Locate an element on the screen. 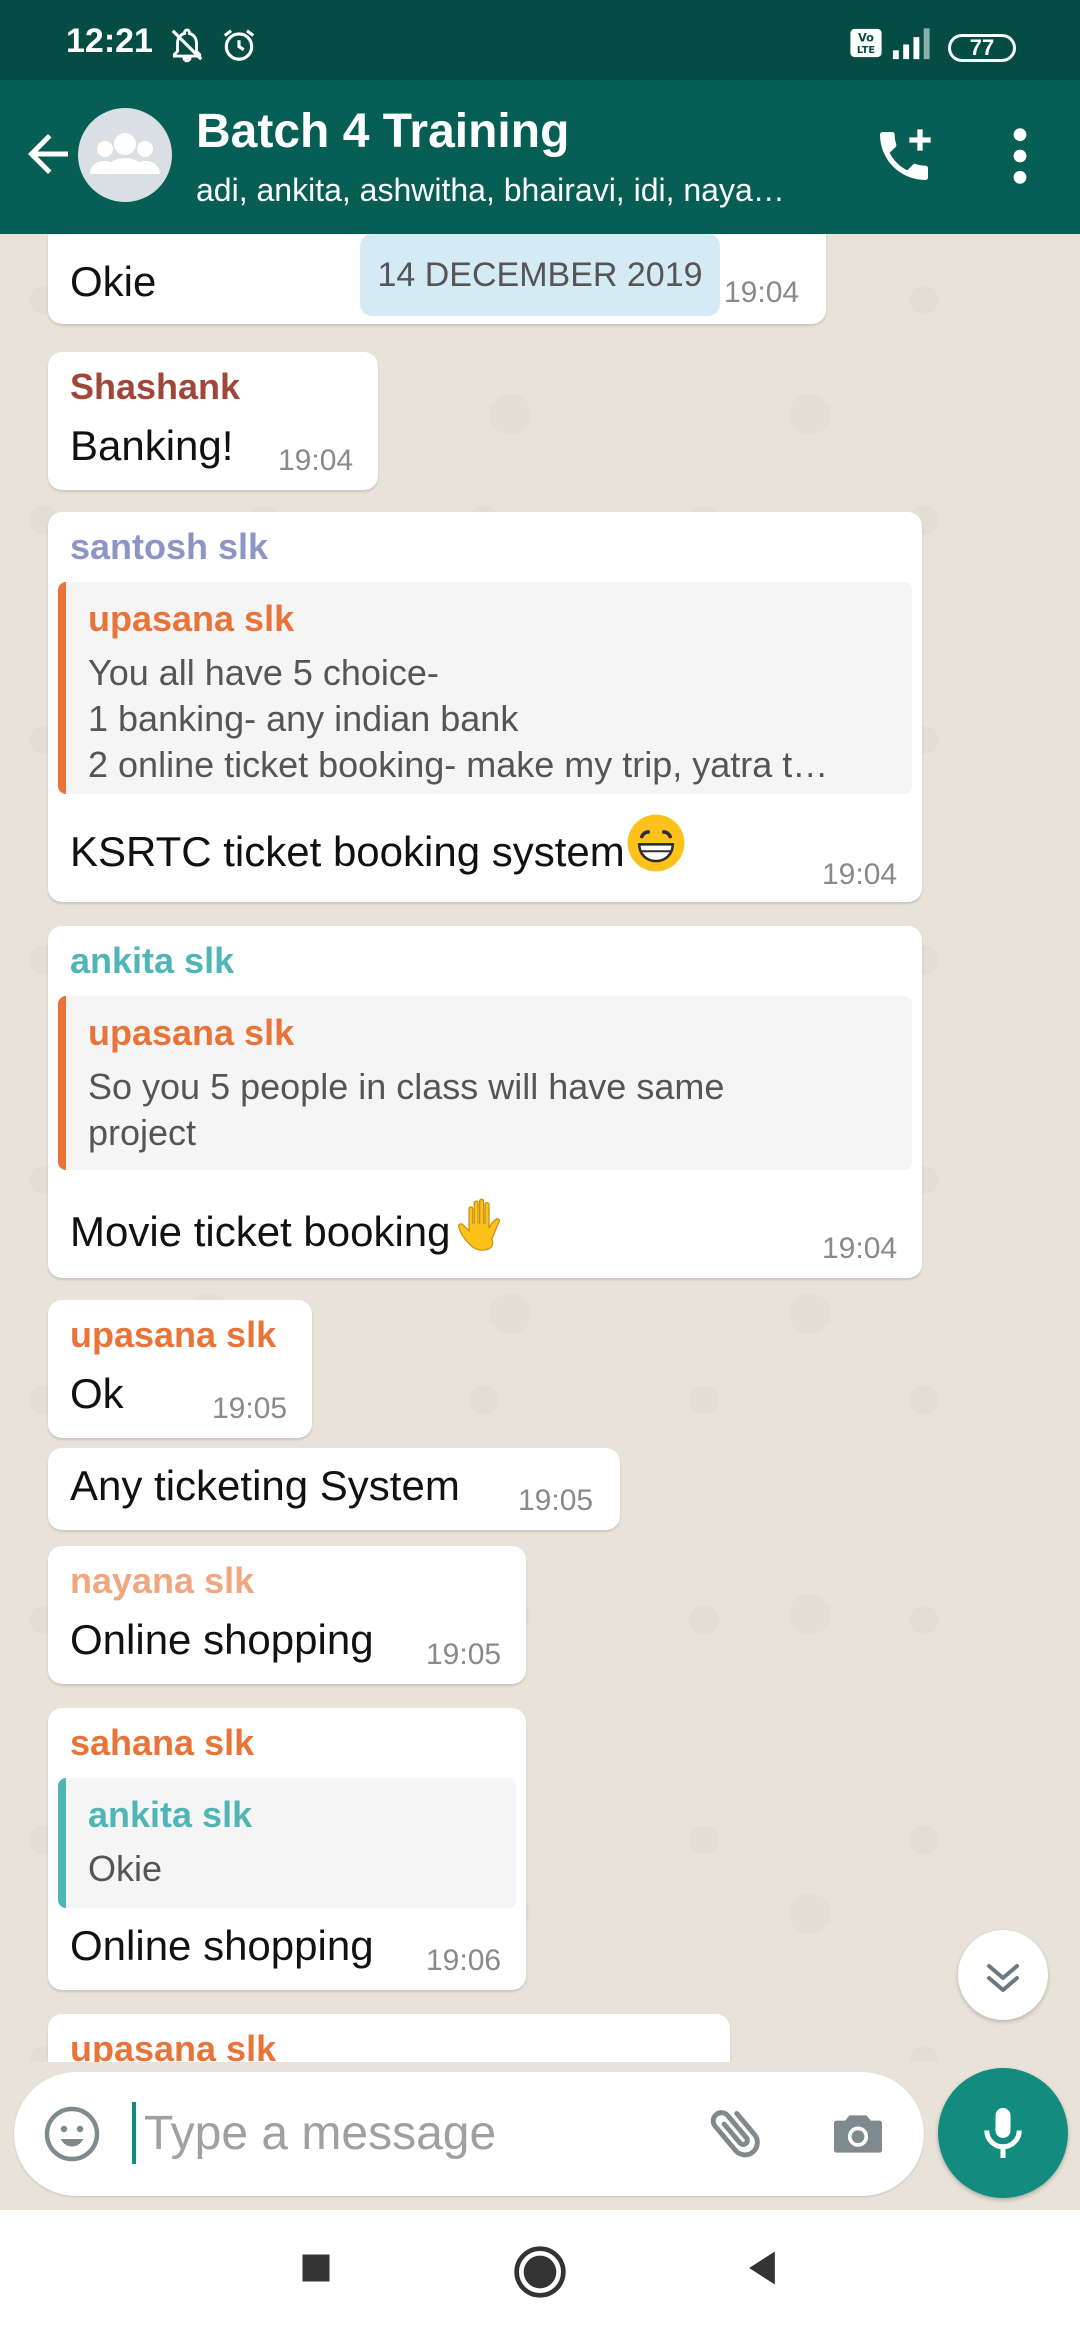 The height and width of the screenshot is (2340, 1080). message-bubble: upasana slk Ok 19:05 is located at coordinates (180, 1369).